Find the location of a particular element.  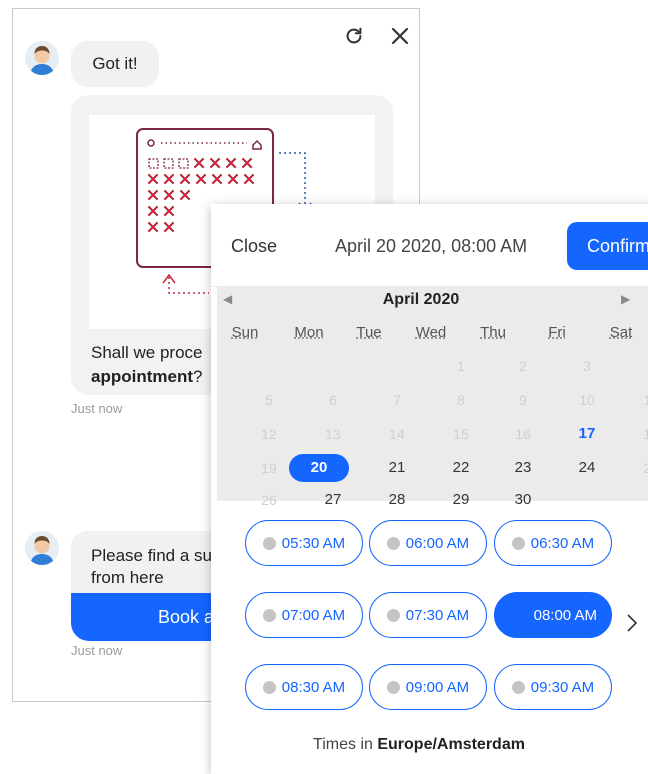

message-text: Got it! is located at coordinates (115, 63).